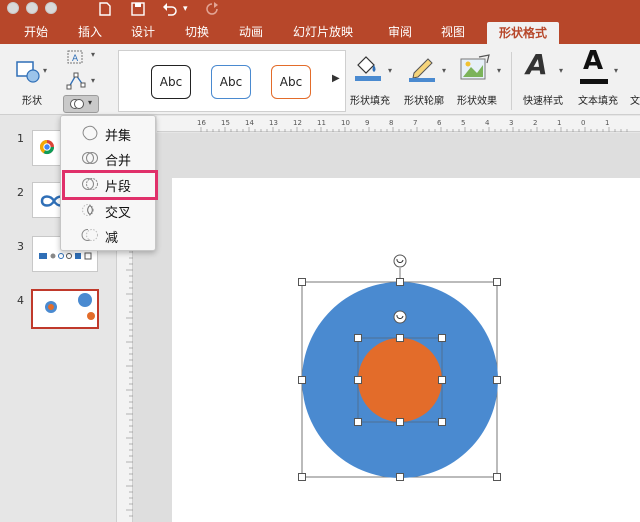 The height and width of the screenshot is (522, 640). I want to click on slide-shapes-layer, so click(399, 366).